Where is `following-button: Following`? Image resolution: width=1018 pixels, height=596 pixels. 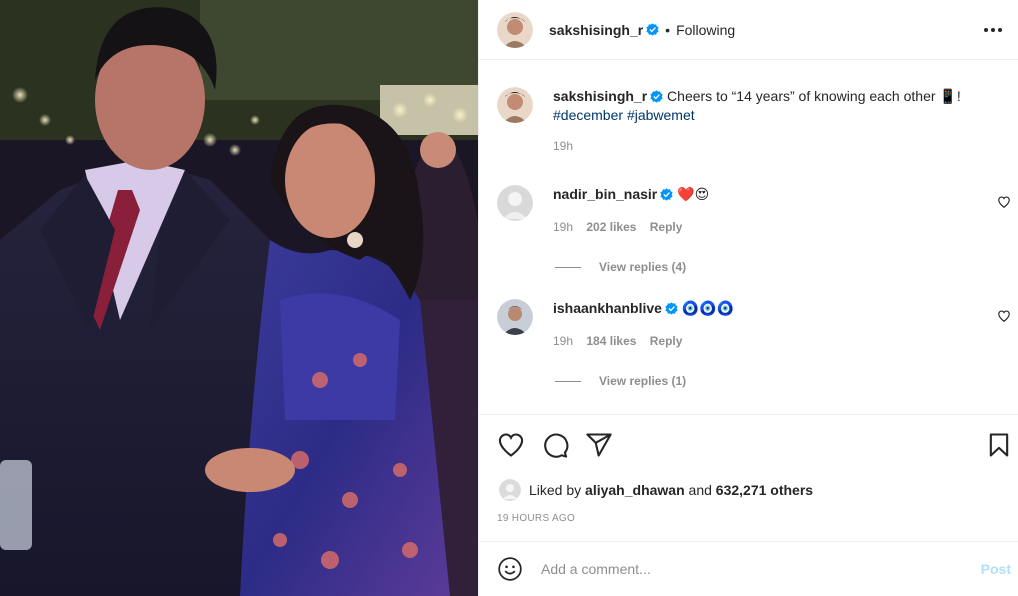 following-button: Following is located at coordinates (705, 30).